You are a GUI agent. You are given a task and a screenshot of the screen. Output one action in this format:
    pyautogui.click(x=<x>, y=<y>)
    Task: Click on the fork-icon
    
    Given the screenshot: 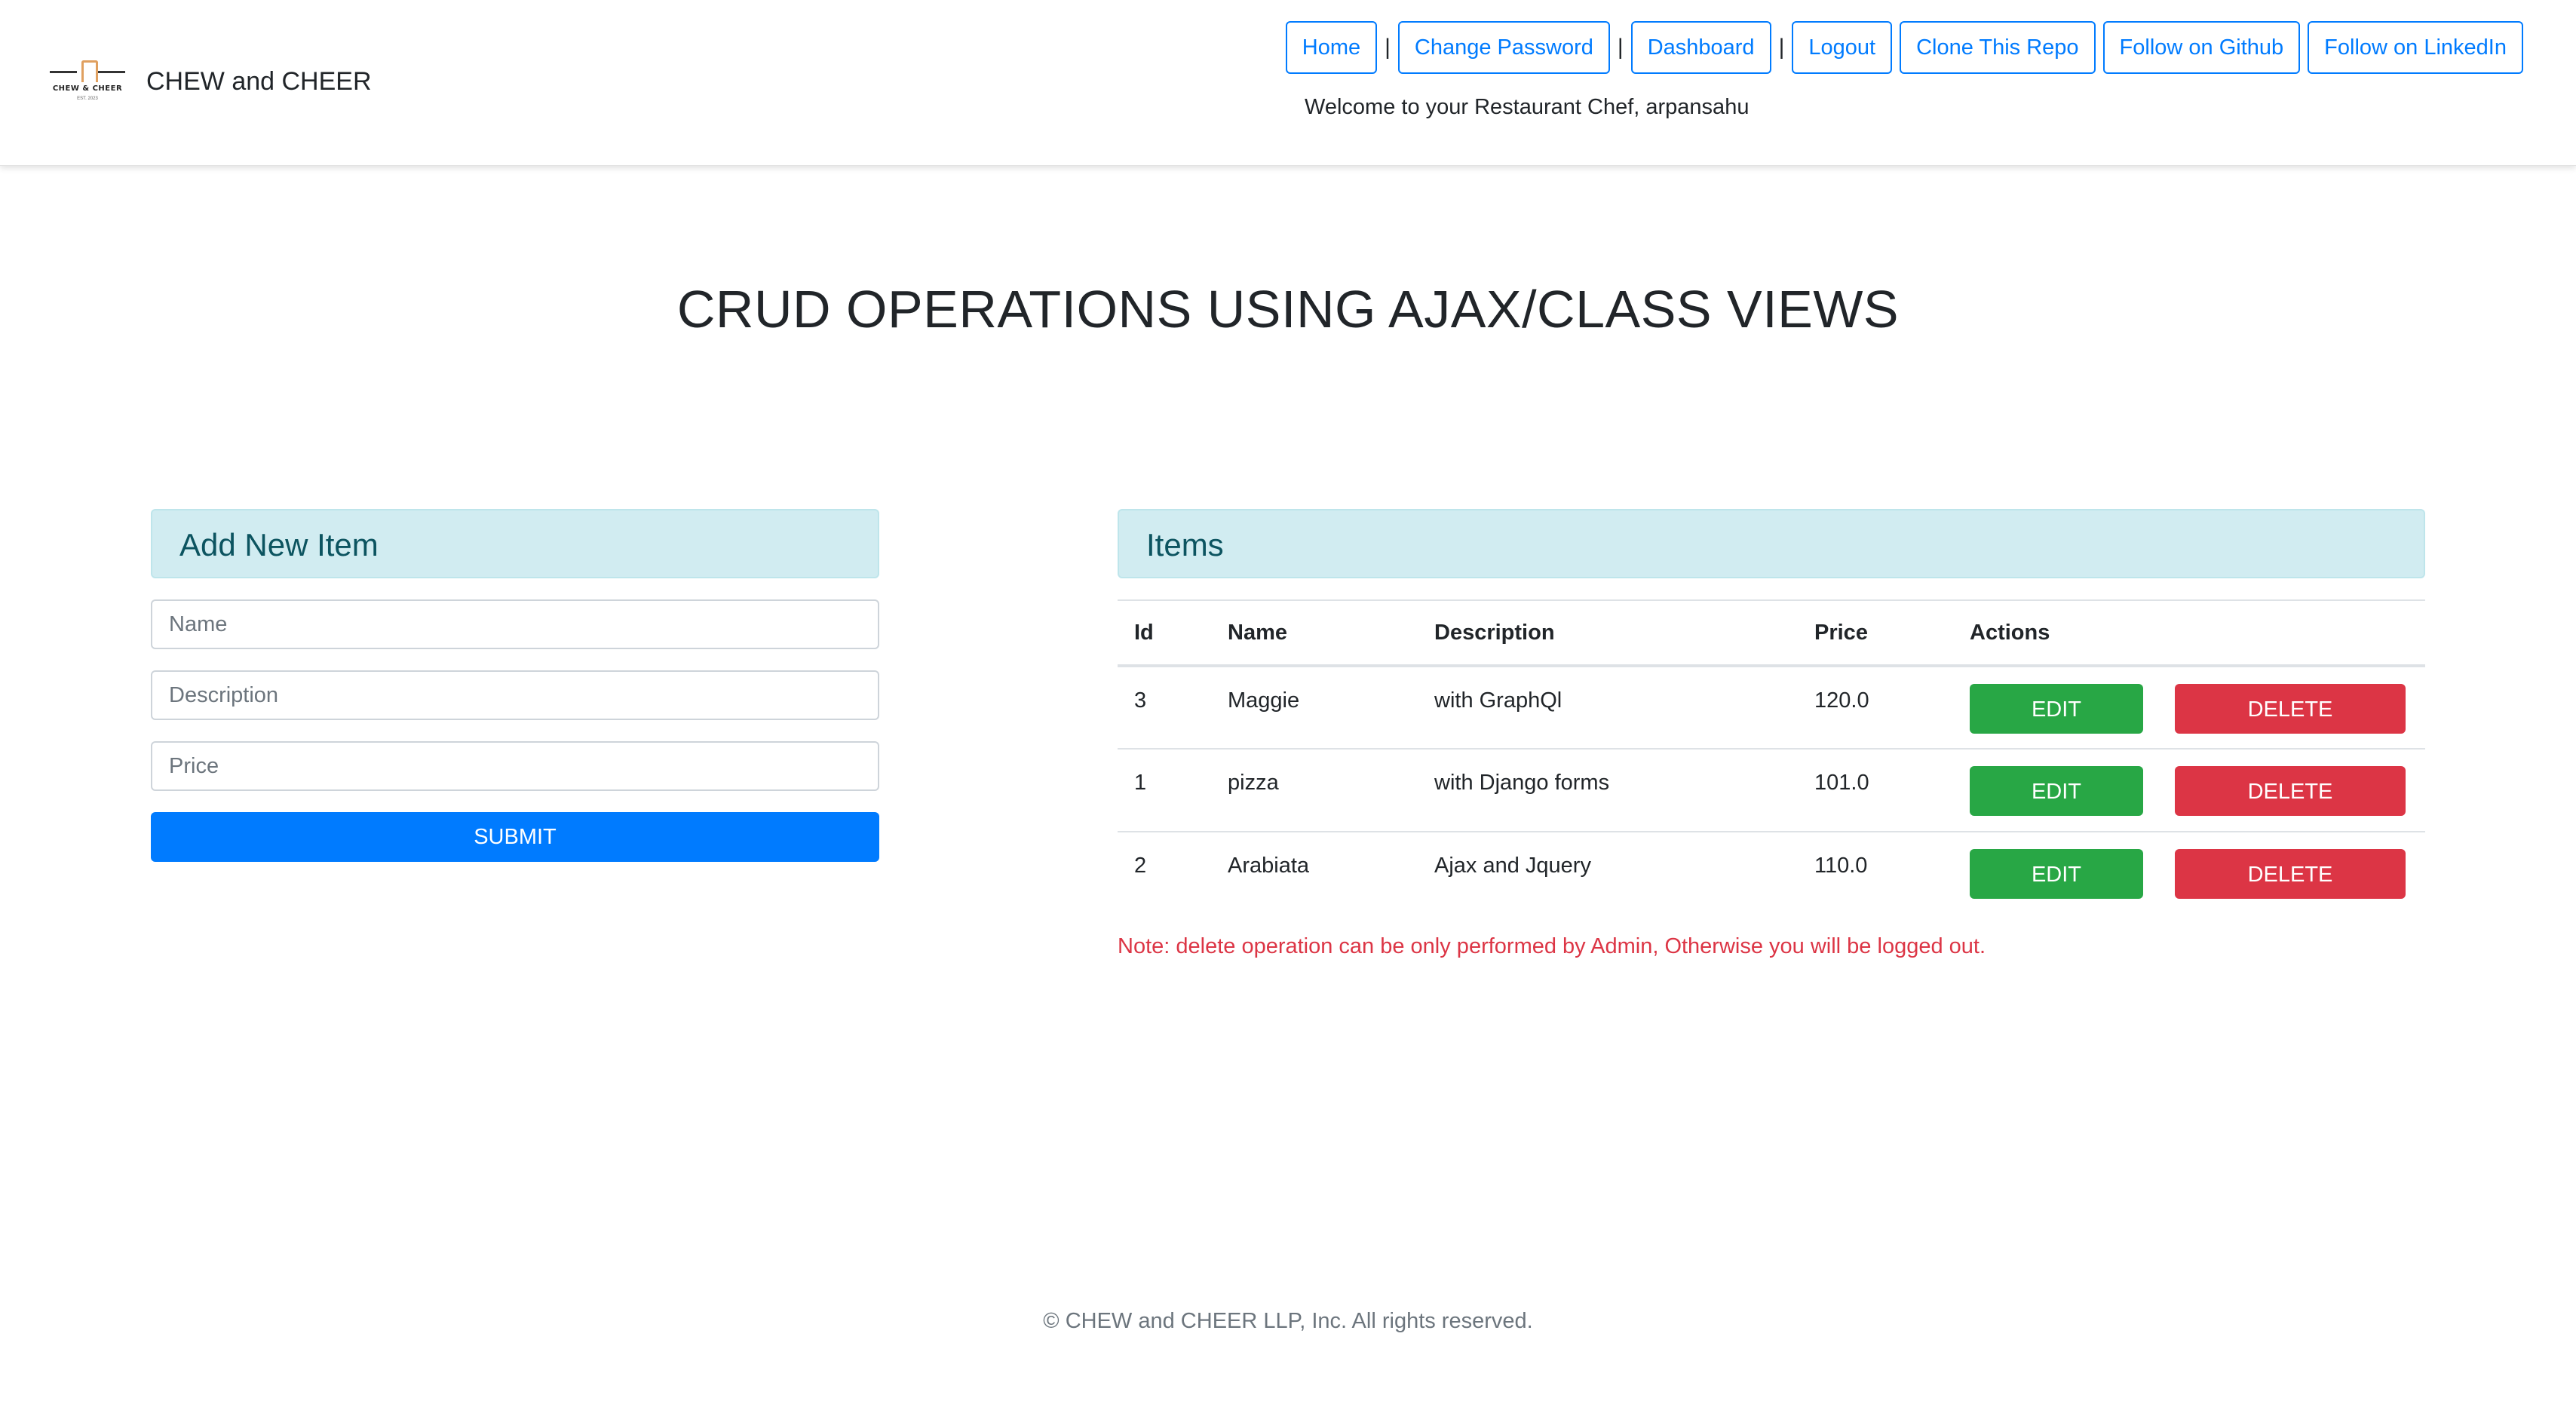 What is the action you would take?
    pyautogui.click(x=89, y=71)
    